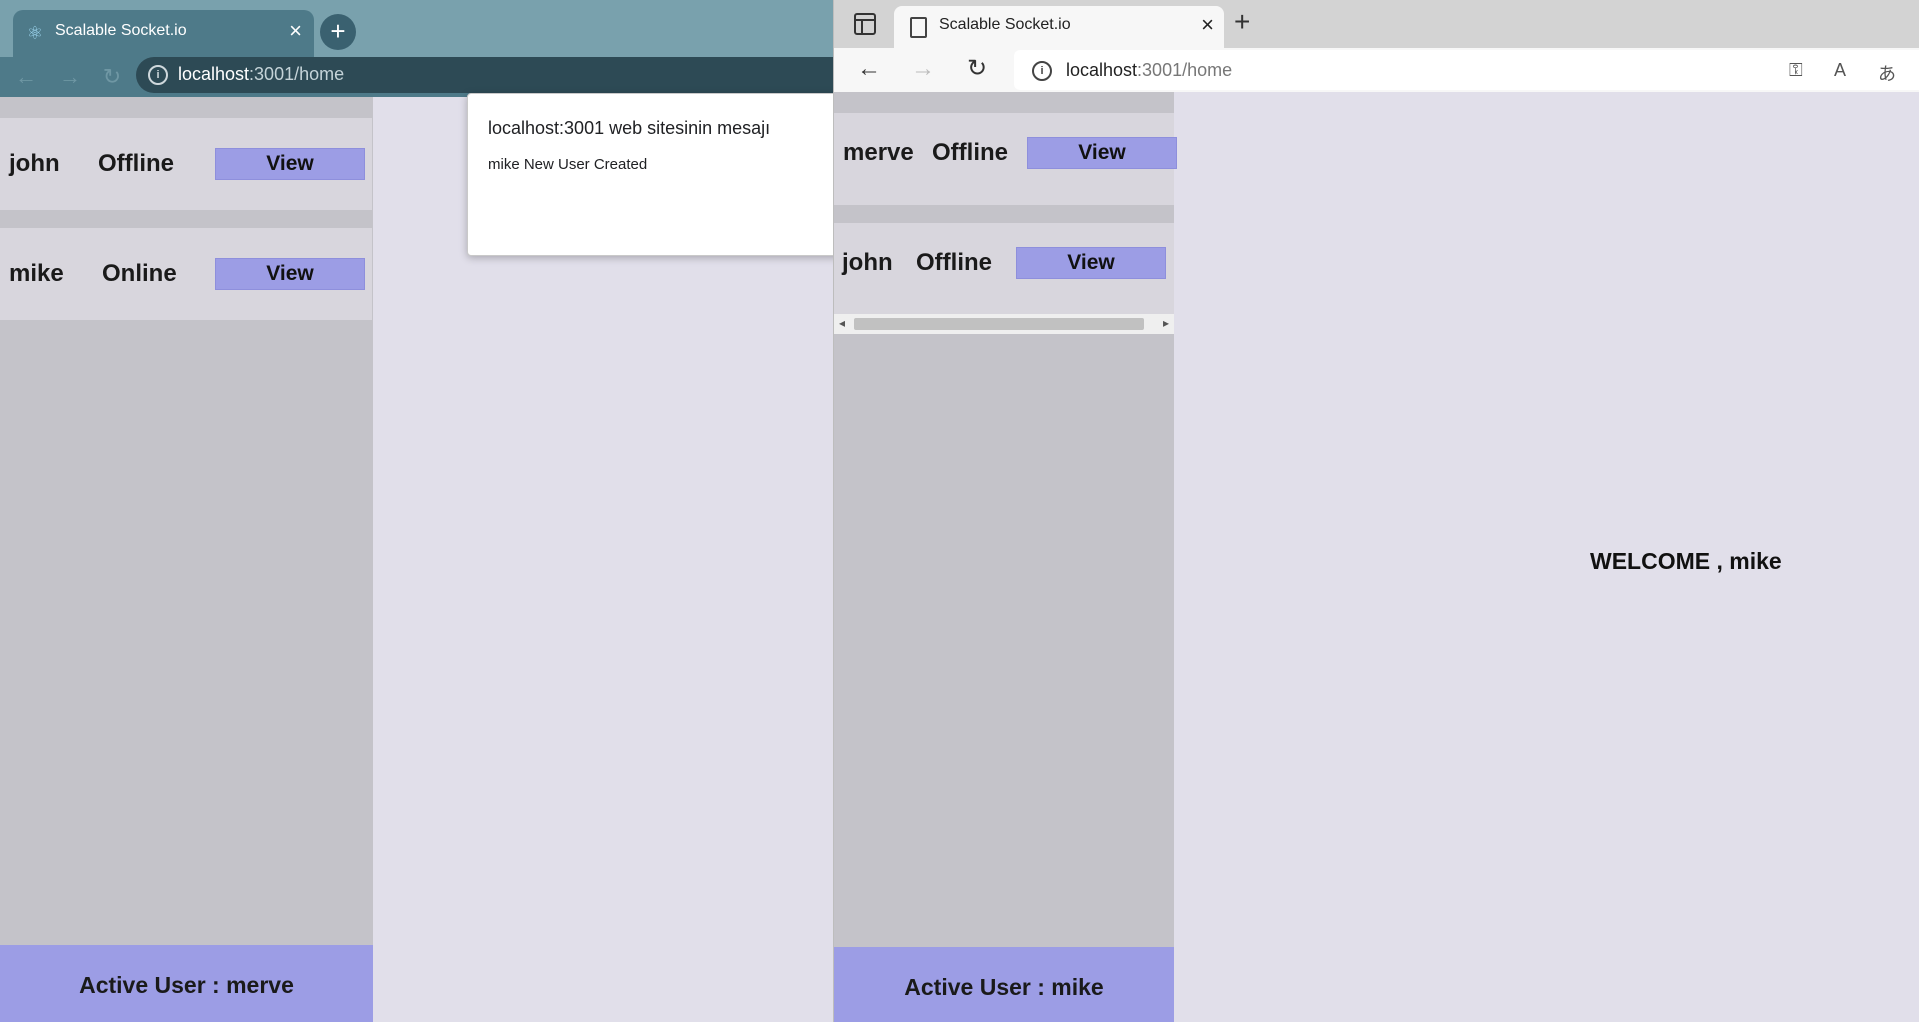 Image resolution: width=1919 pixels, height=1022 pixels. I want to click on scroll-left-icon: ◂, so click(842, 323).